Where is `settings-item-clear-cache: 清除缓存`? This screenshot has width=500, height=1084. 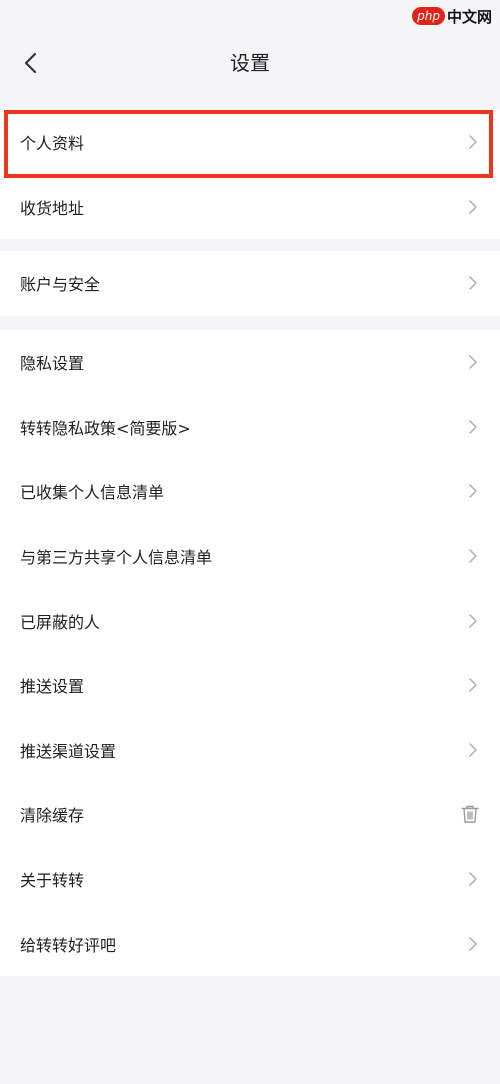
settings-item-clear-cache: 清除缓存 is located at coordinates (250, 814).